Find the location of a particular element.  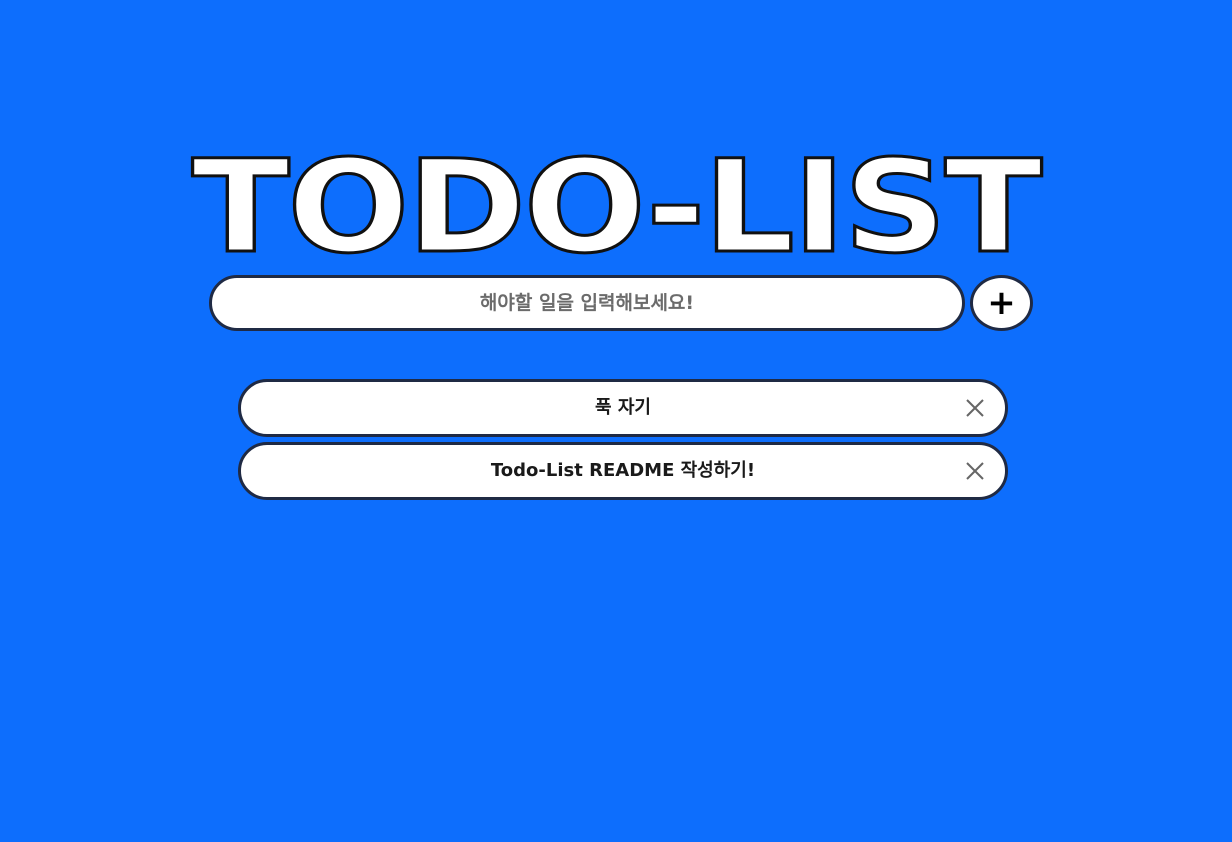

todo-list: 푹 자기 Todo-List README 작성하기! is located at coordinates (623, 442).